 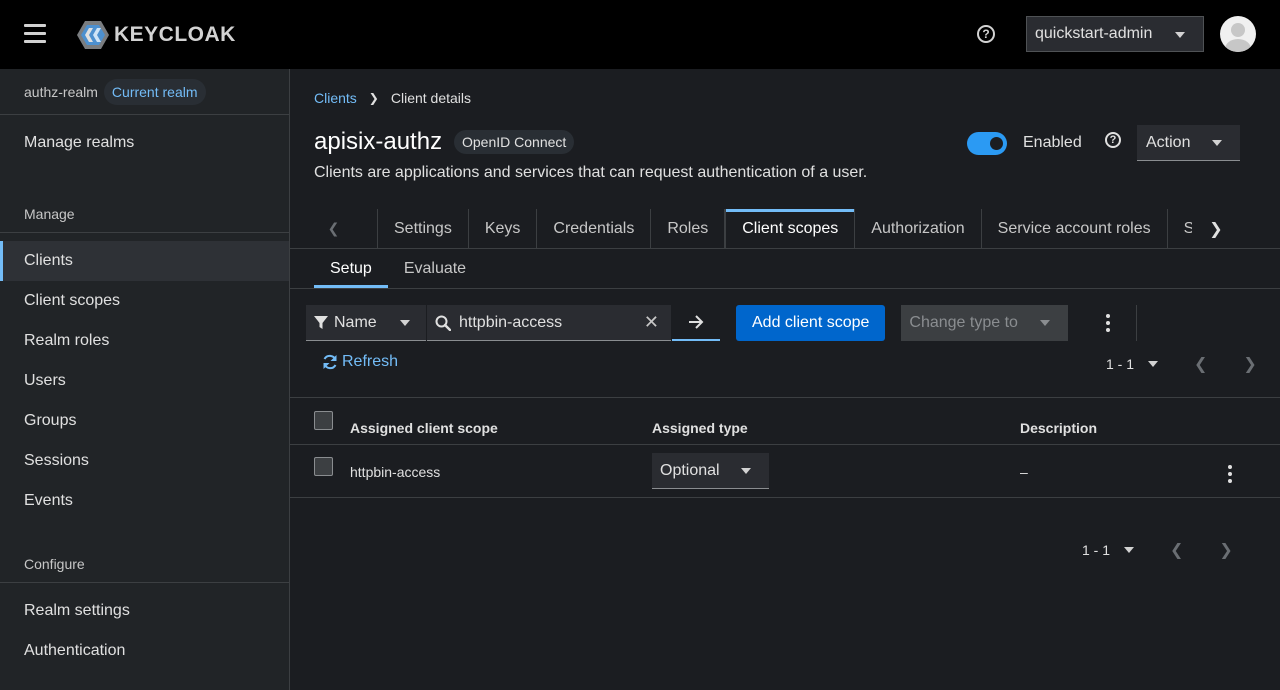 I want to click on assigned-type-dropdown: Optional, so click(x=710, y=471).